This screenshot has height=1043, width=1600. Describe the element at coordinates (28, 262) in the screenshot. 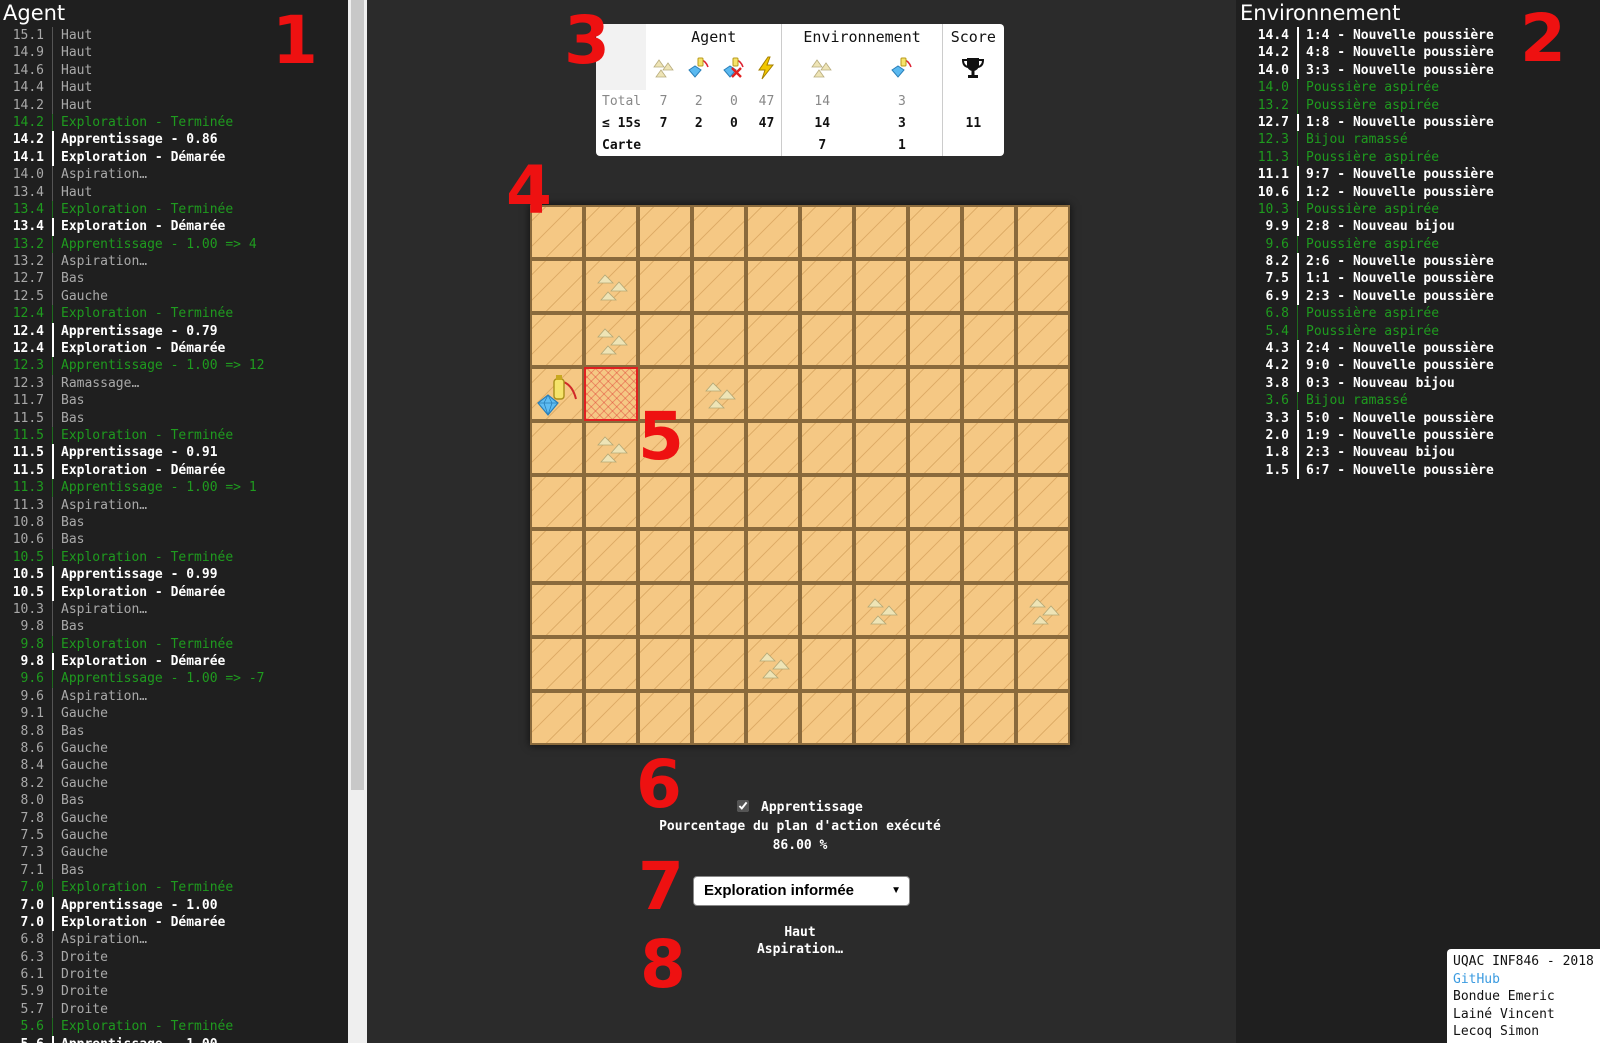

I see `log-time: 13.2` at that location.